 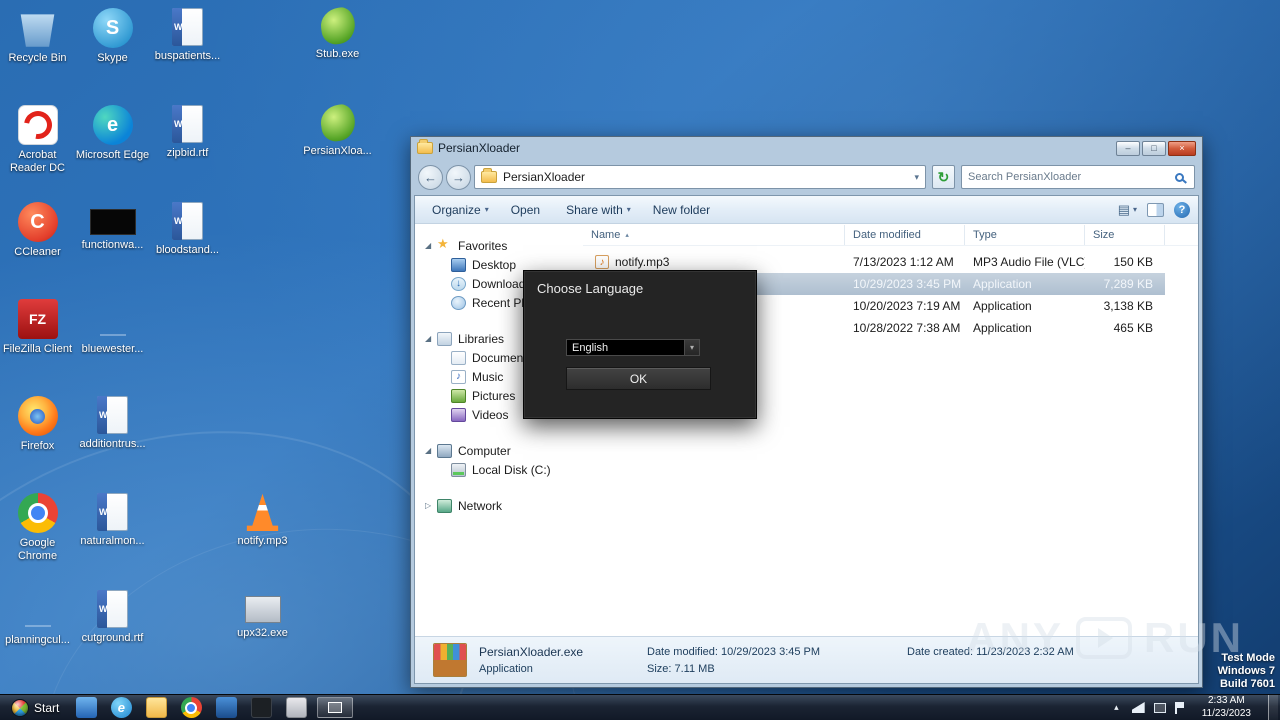 What do you see at coordinates (916, 177) in the screenshot?
I see `address-dropdown-icon: ▾` at bounding box center [916, 177].